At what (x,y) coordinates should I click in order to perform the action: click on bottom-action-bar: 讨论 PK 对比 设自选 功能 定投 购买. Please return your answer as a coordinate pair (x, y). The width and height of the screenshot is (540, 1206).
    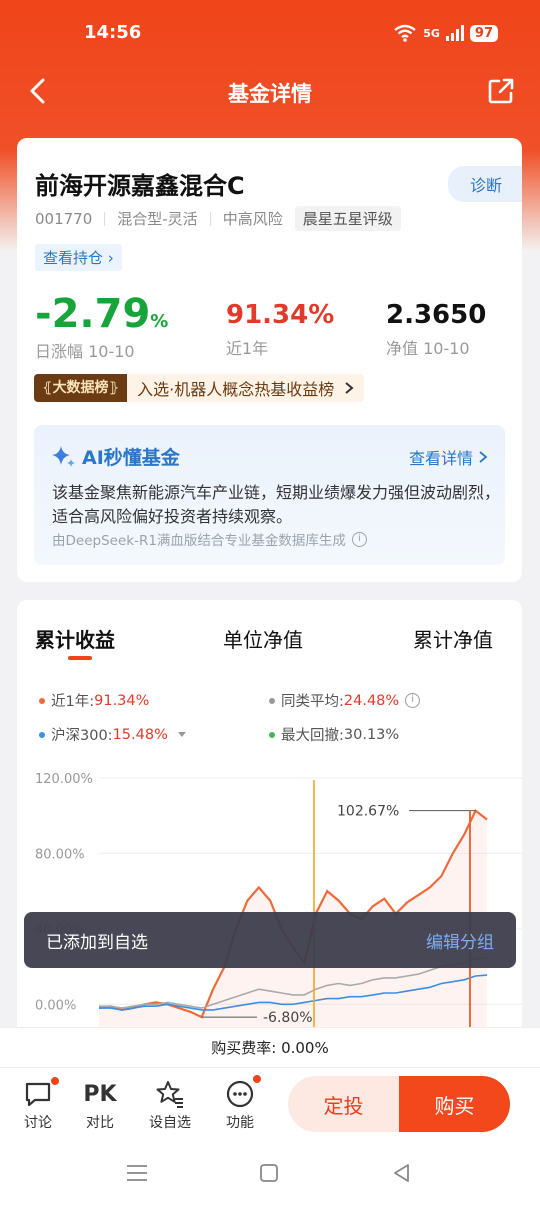
    Looking at the image, I should click on (270, 1104).